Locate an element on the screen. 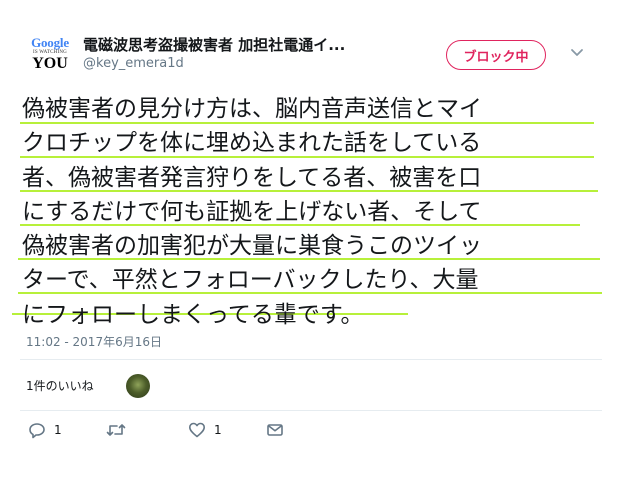 The width and height of the screenshot is (622, 478). tweet-text-line: クロチップを体に埋め込まれた話をしている is located at coordinates (252, 143).